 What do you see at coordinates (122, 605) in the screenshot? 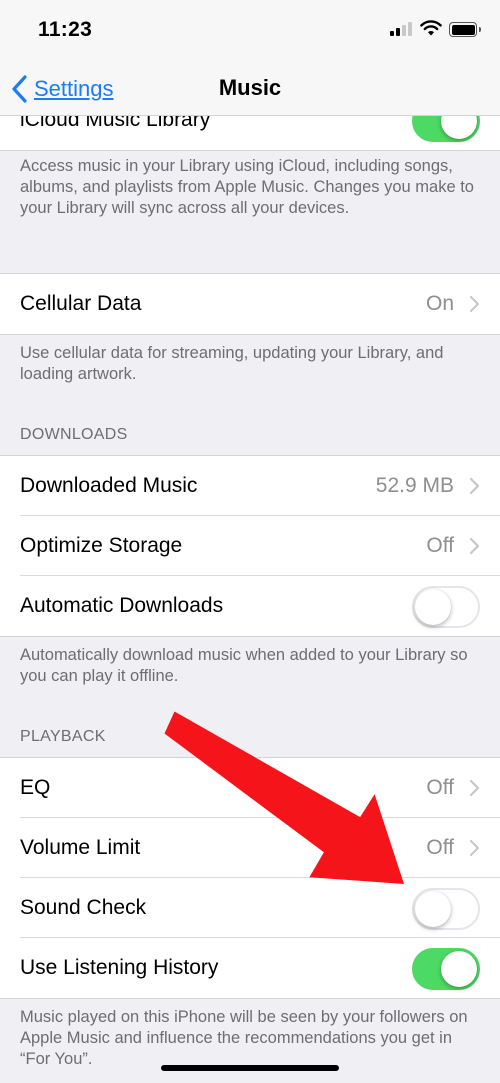
I see `automatic-downloads-label: Automatic Downloads` at bounding box center [122, 605].